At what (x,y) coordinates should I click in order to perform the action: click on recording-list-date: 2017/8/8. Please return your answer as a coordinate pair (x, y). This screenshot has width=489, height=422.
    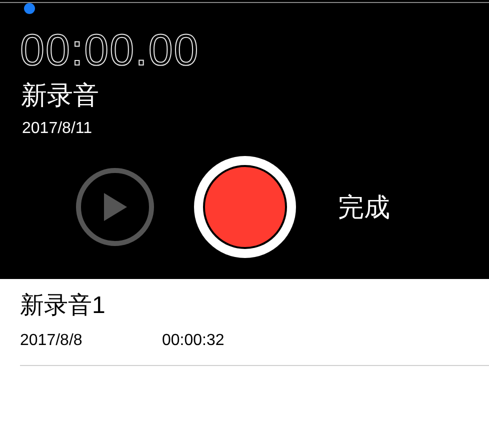
    Looking at the image, I should click on (52, 341).